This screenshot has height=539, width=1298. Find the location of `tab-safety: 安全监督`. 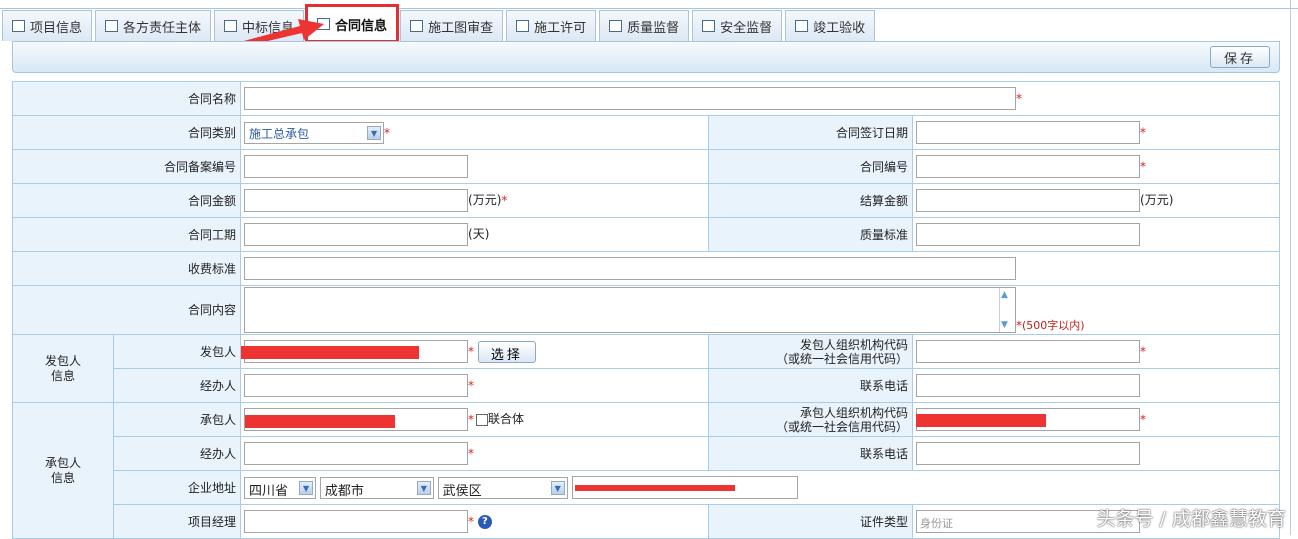

tab-safety: 安全监督 is located at coordinates (737, 25).